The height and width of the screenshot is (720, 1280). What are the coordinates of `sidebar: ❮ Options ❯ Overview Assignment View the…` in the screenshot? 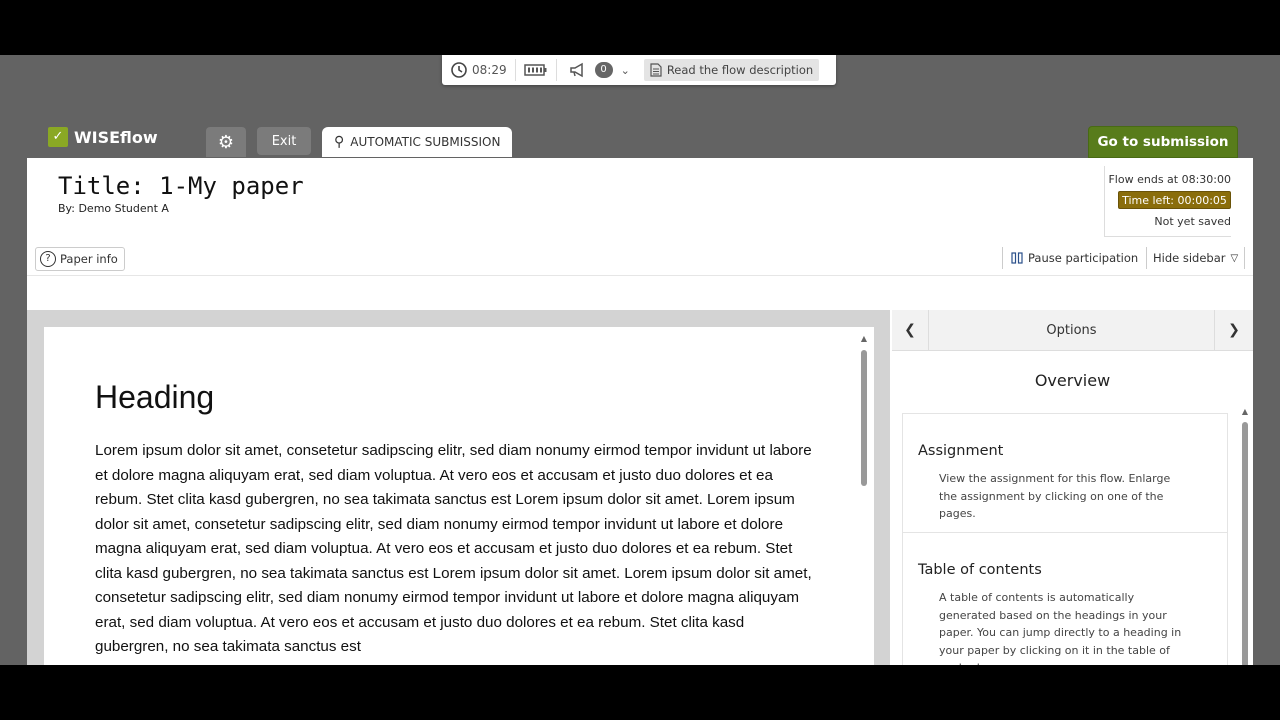 It's located at (1072, 487).